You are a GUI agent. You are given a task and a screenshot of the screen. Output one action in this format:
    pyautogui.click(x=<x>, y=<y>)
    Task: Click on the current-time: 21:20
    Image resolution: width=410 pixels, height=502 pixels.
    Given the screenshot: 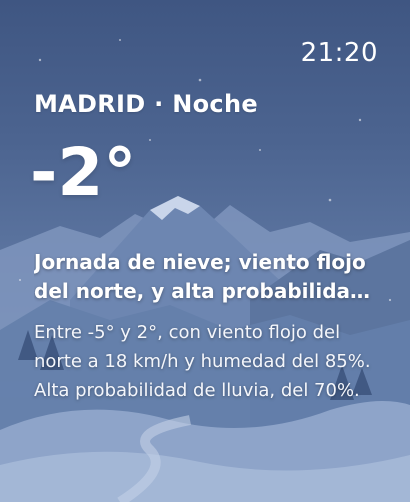 What is the action you would take?
    pyautogui.click(x=339, y=53)
    